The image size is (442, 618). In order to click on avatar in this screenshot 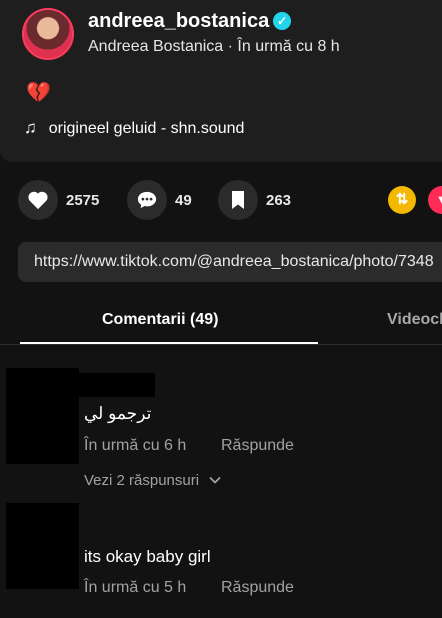, I will do `click(48, 34)`.